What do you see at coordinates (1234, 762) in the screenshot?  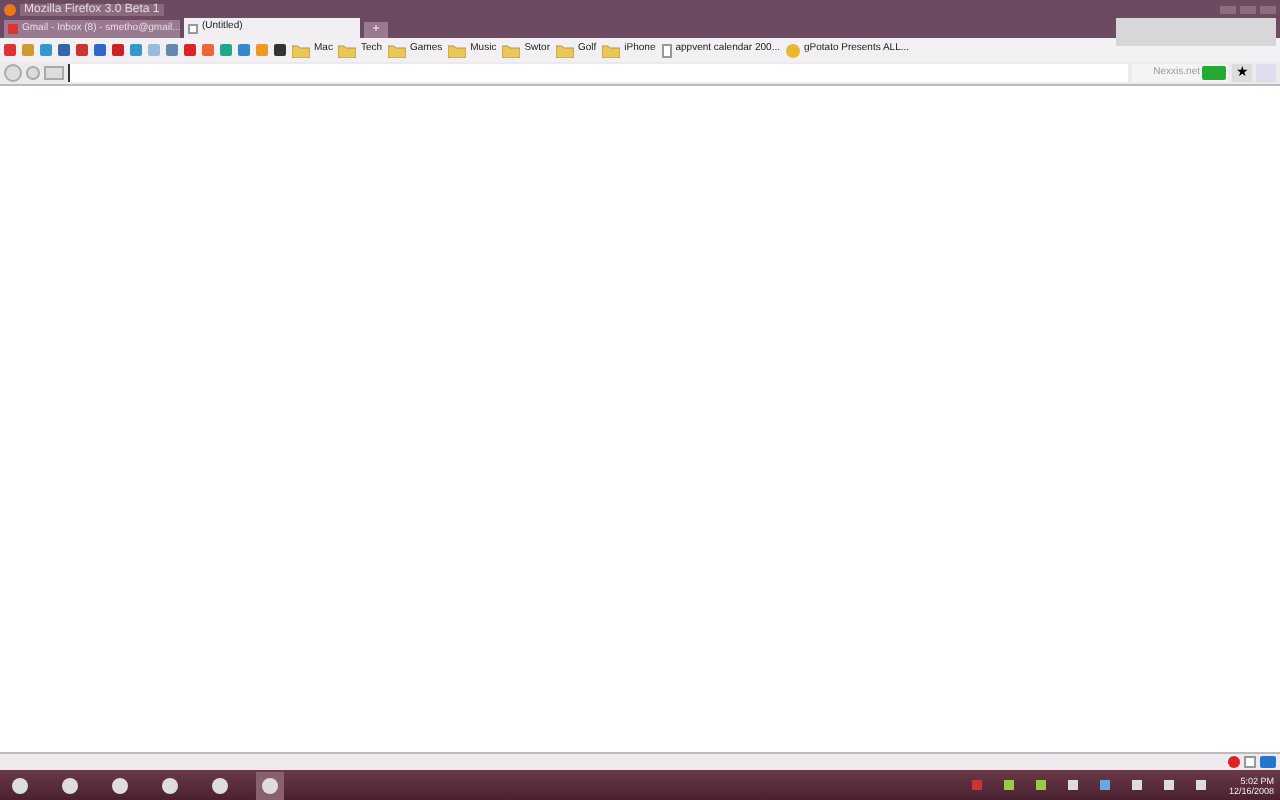 I see `stop-sign-icon` at bounding box center [1234, 762].